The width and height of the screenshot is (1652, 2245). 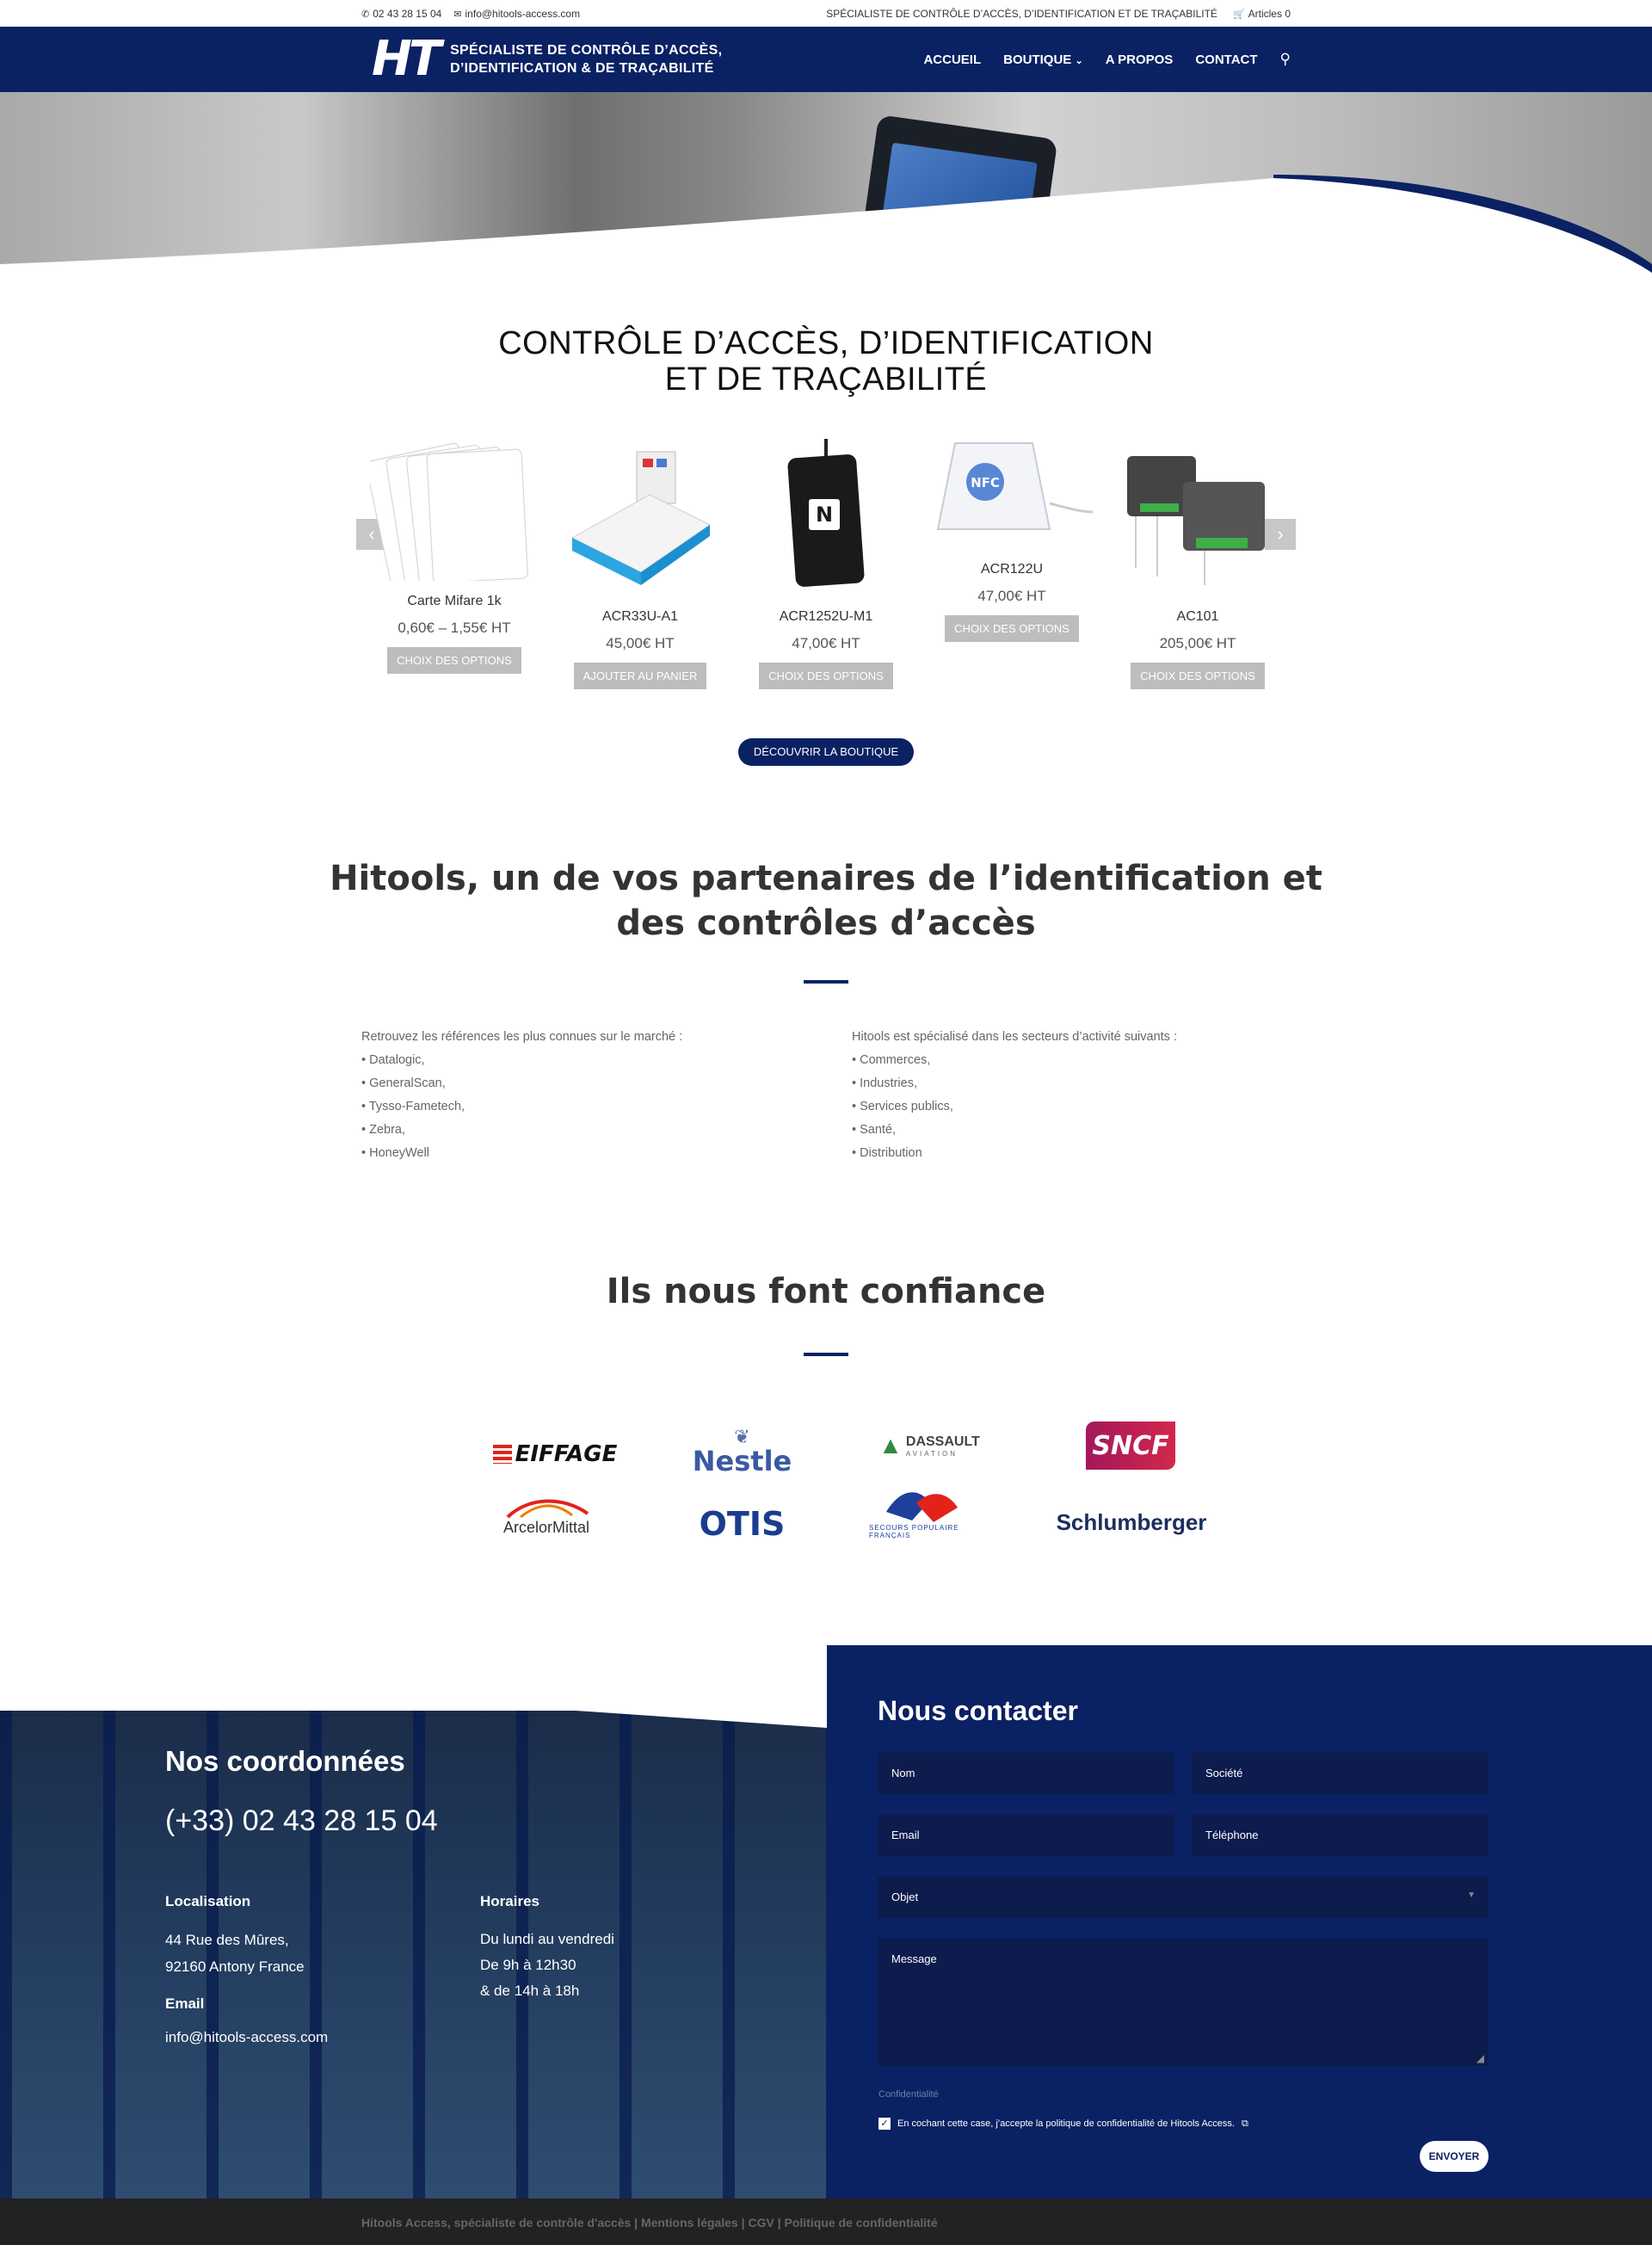 I want to click on product-card: ACR33U-A1 45,00€ HT AJOUTER AU PANIER, so click(x=640, y=649).